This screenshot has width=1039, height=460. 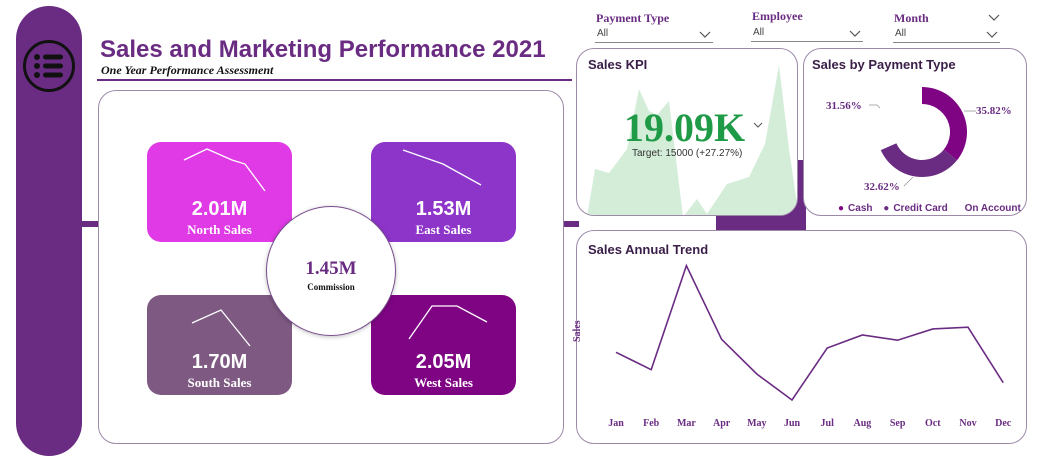 What do you see at coordinates (685, 127) in the screenshot?
I see `sales-kpi-value: 19.09K` at bounding box center [685, 127].